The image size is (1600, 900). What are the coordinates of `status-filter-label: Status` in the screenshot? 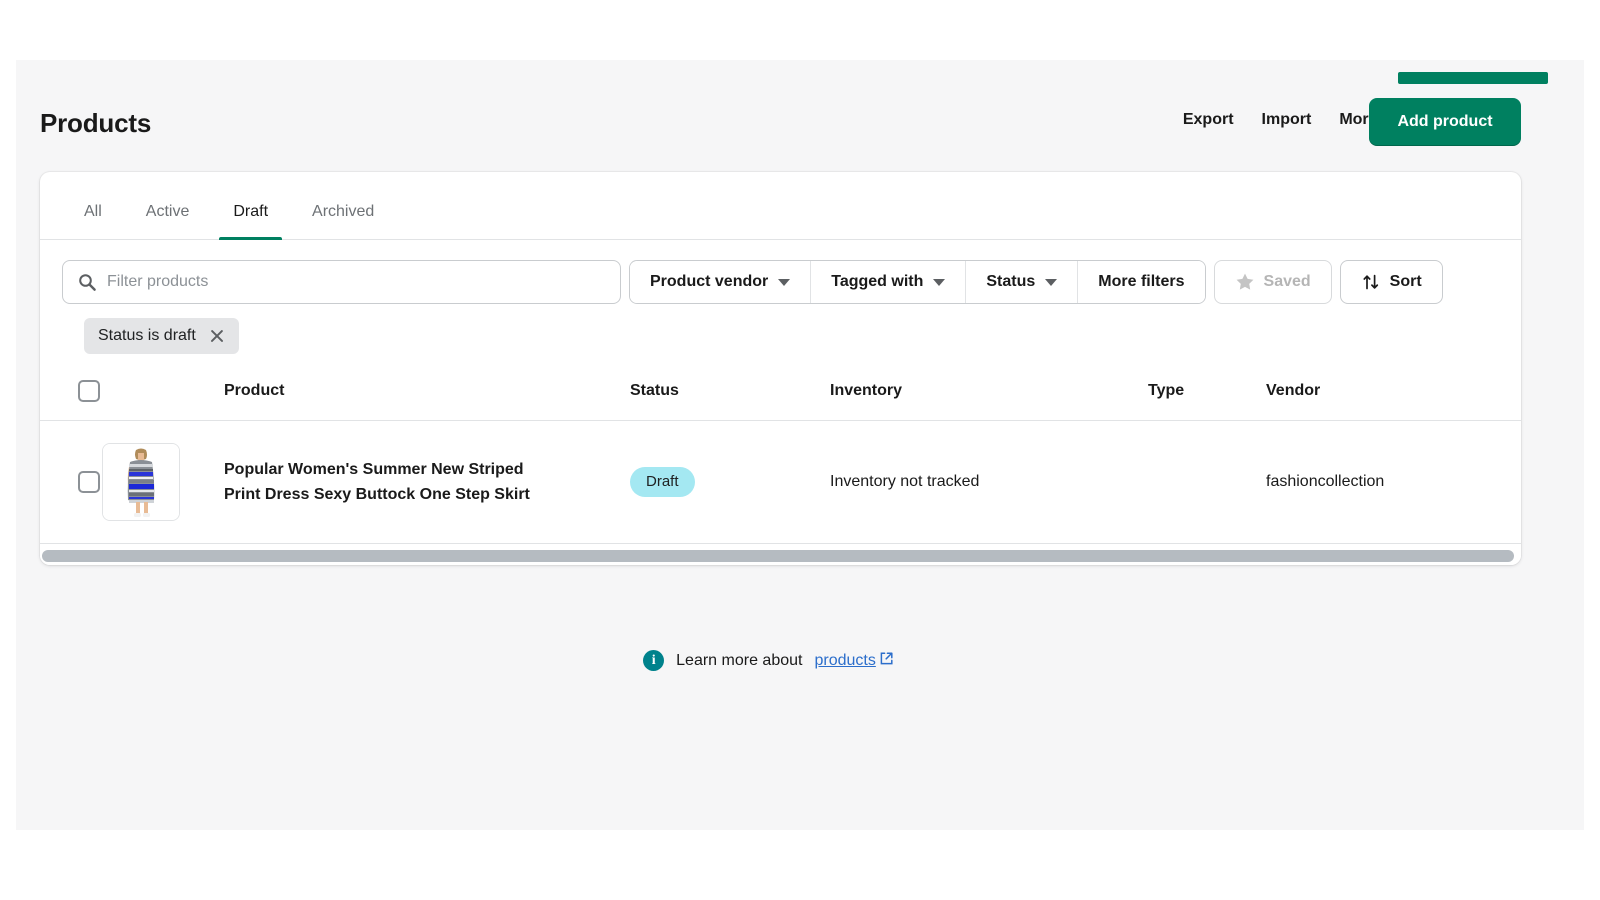 It's located at (1011, 281).